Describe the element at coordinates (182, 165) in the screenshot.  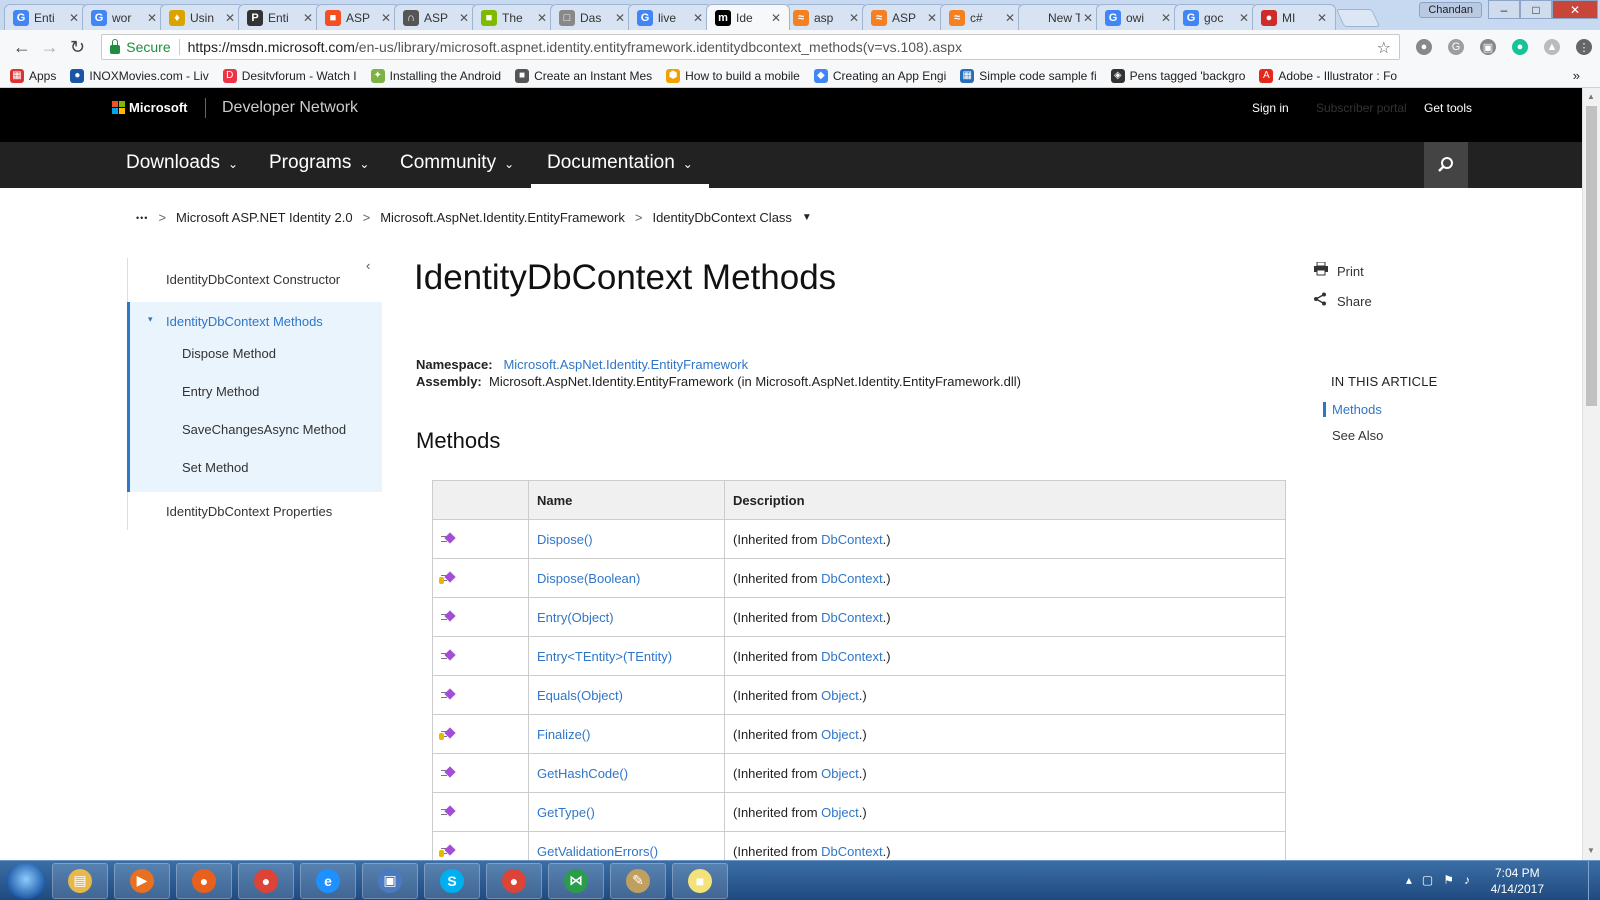
I see `nav-downloads: Downloads ⌄` at that location.